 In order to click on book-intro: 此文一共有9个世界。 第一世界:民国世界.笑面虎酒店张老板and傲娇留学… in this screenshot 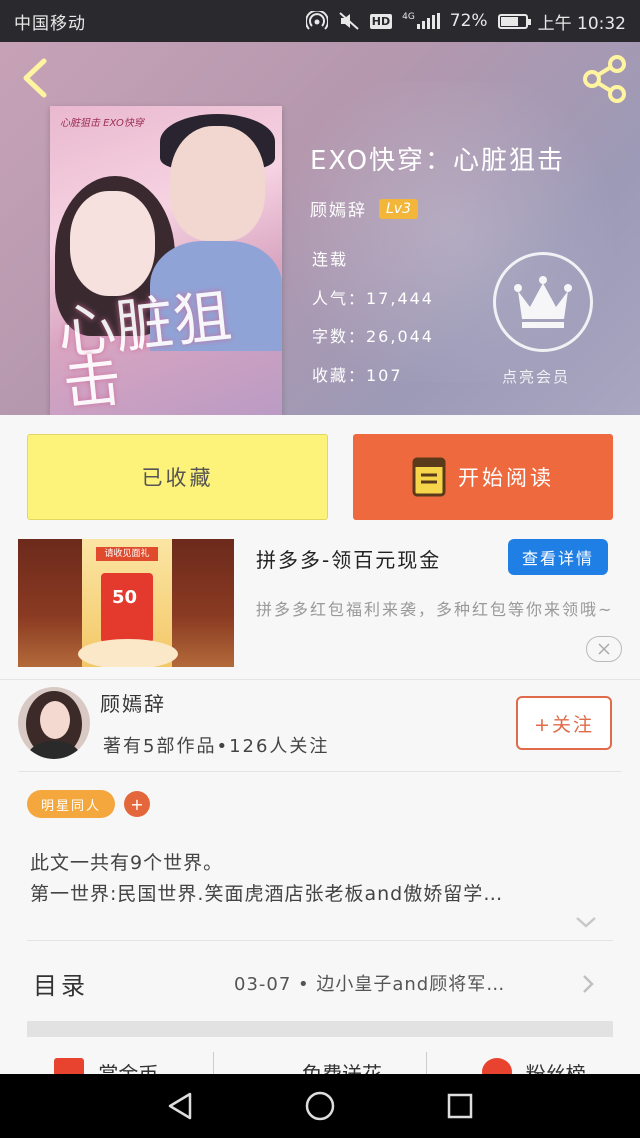, I will do `click(320, 879)`.